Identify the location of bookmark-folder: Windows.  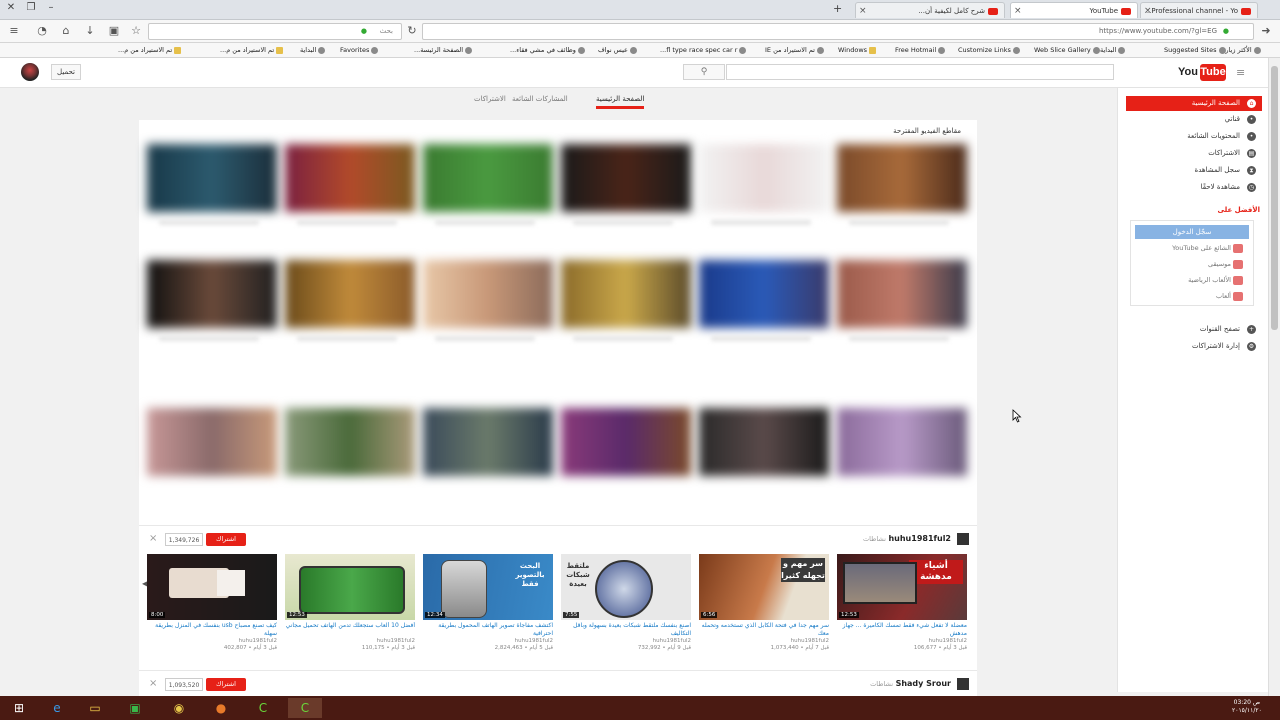
(857, 50).